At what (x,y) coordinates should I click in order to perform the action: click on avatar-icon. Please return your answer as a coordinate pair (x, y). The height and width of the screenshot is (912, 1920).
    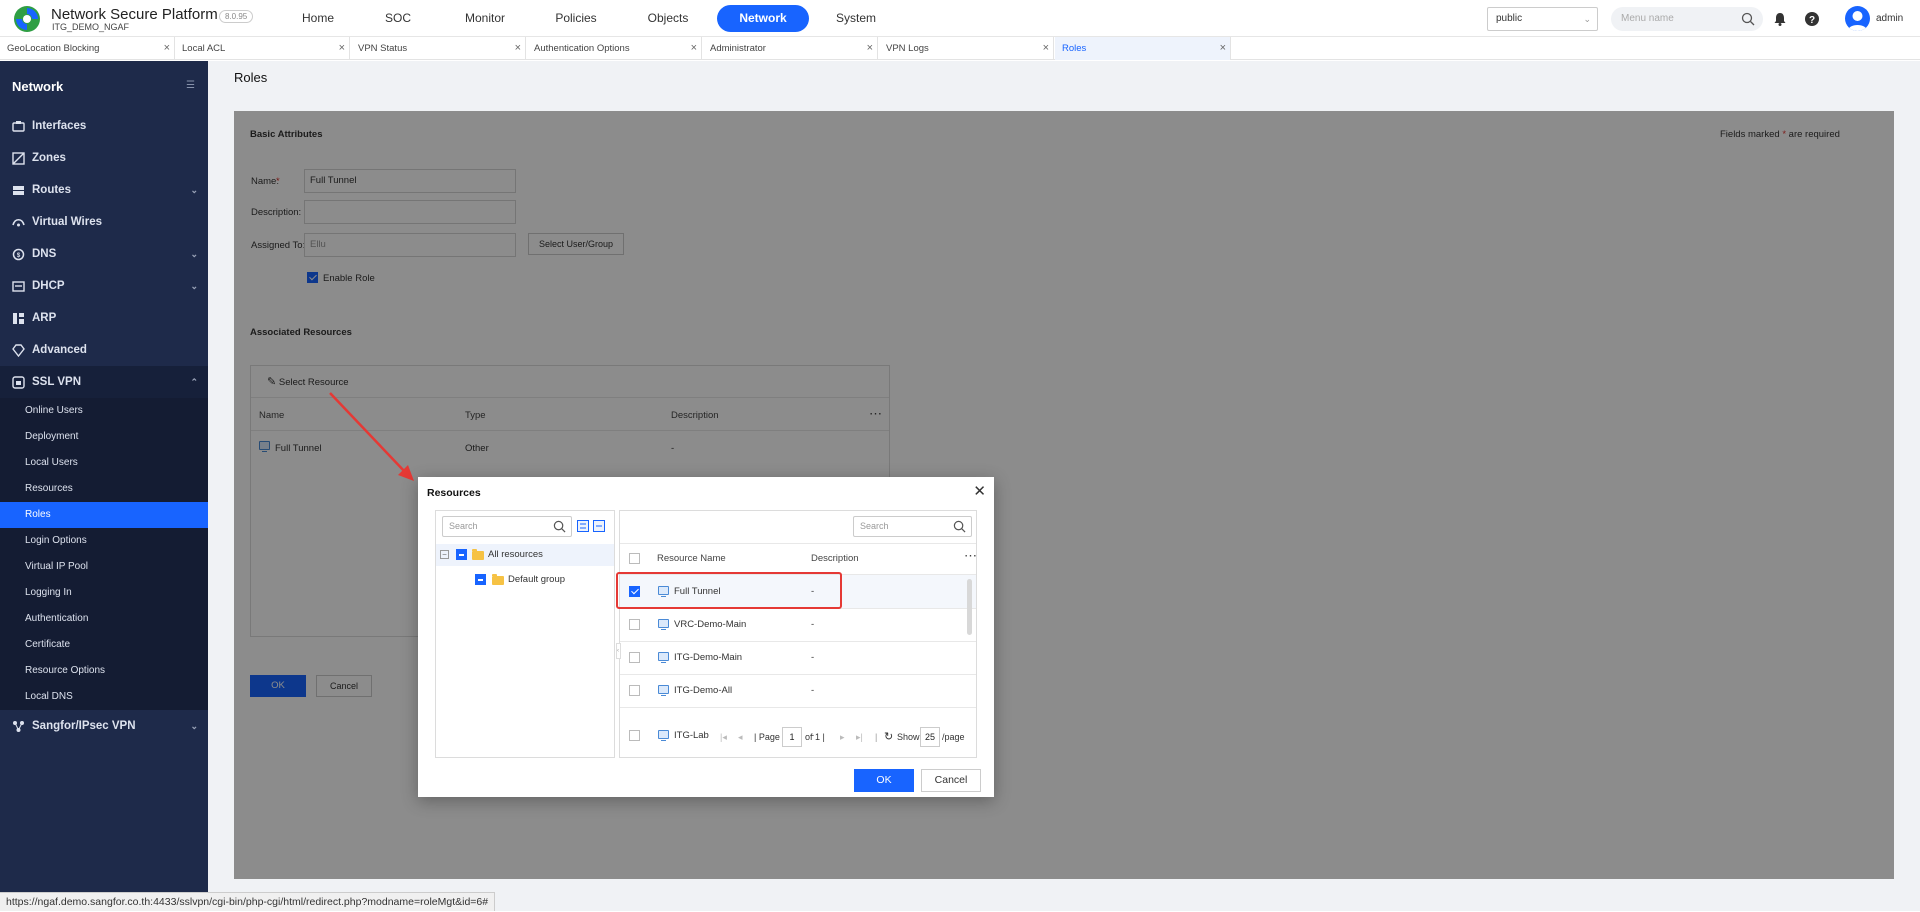
    Looking at the image, I should click on (1857, 21).